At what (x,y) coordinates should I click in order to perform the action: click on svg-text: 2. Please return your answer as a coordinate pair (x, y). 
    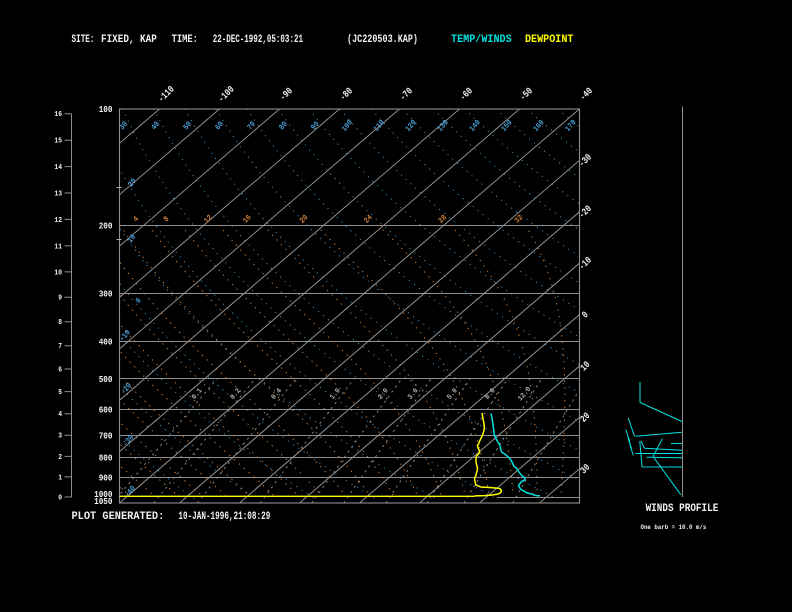
    Looking at the image, I should click on (60, 458).